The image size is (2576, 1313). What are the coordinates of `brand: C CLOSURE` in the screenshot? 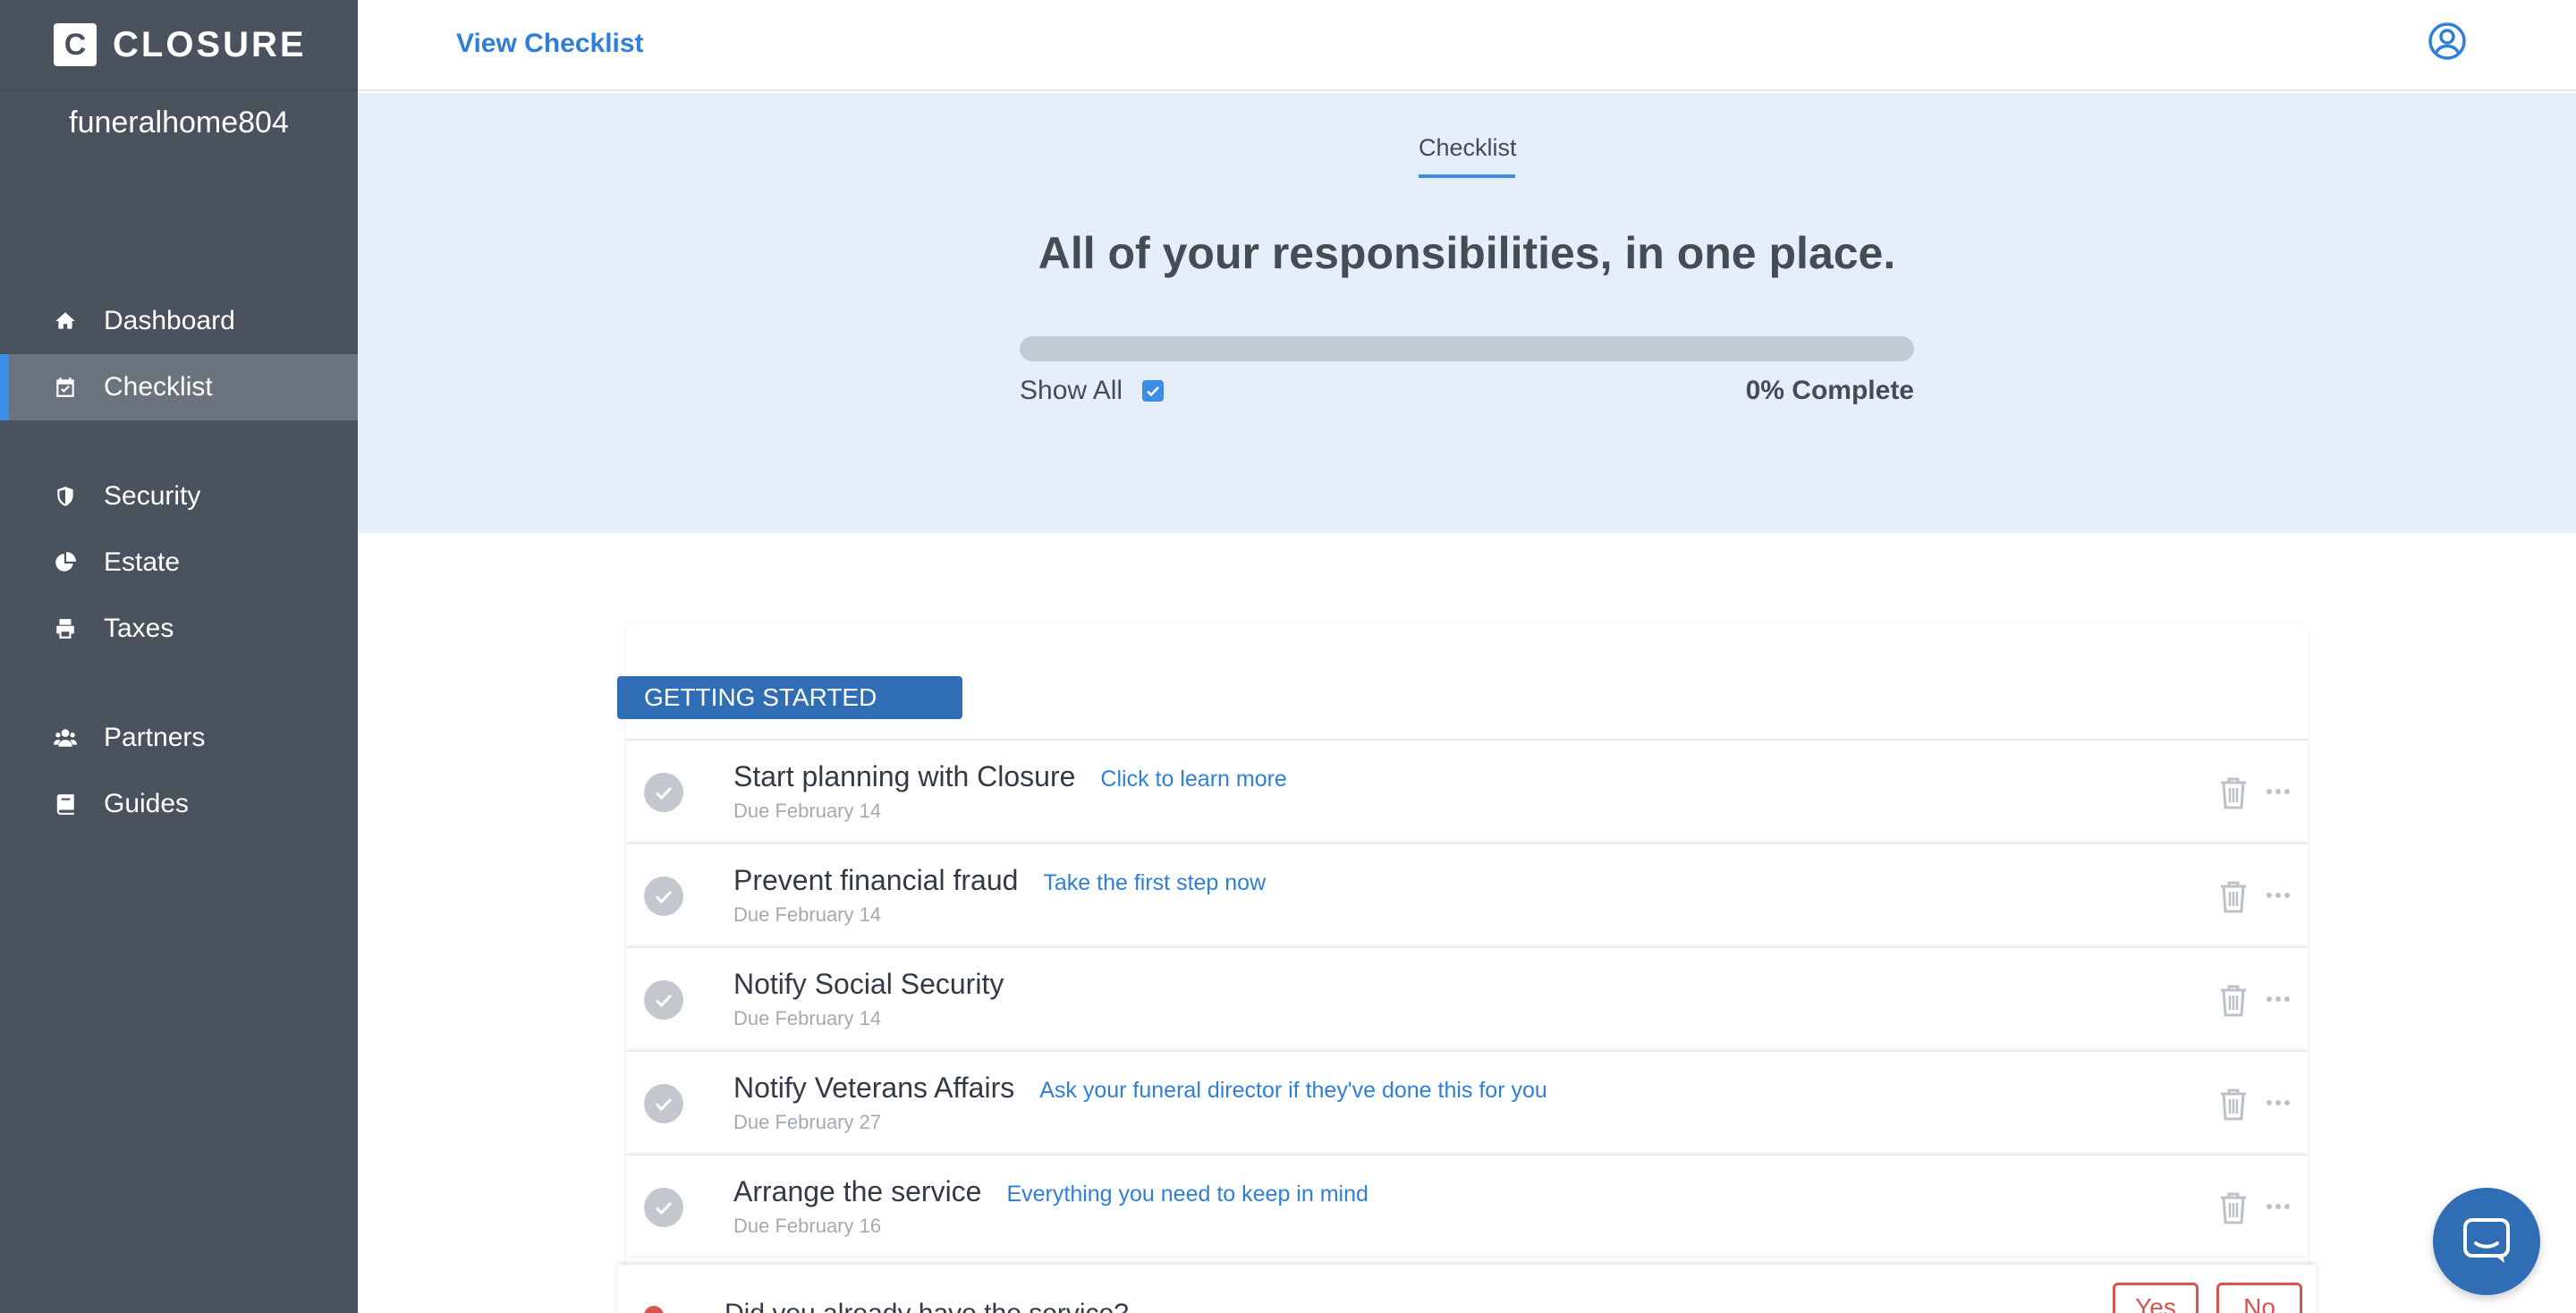 It's located at (179, 45).